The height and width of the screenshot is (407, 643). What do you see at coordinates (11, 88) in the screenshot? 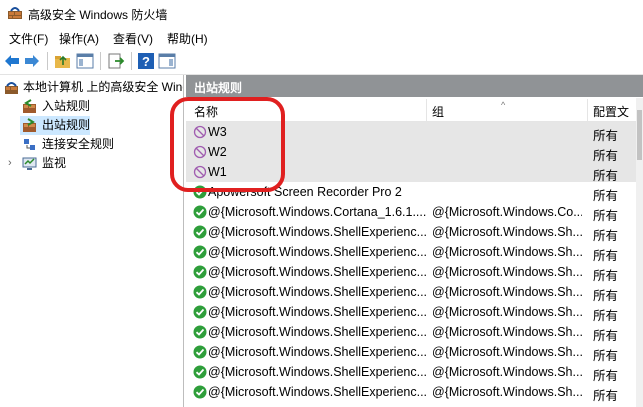
I see `firewall-root-icon` at bounding box center [11, 88].